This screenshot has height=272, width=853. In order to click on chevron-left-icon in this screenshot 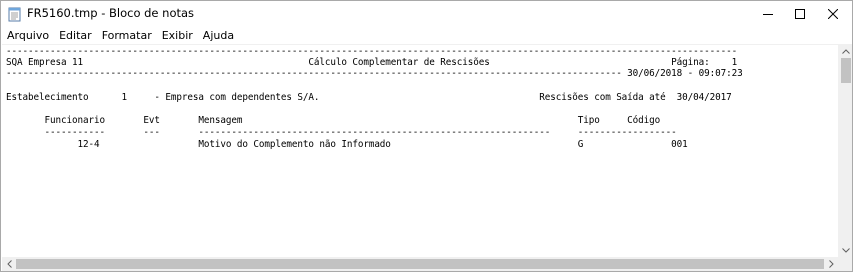, I will do `click(9, 264)`.